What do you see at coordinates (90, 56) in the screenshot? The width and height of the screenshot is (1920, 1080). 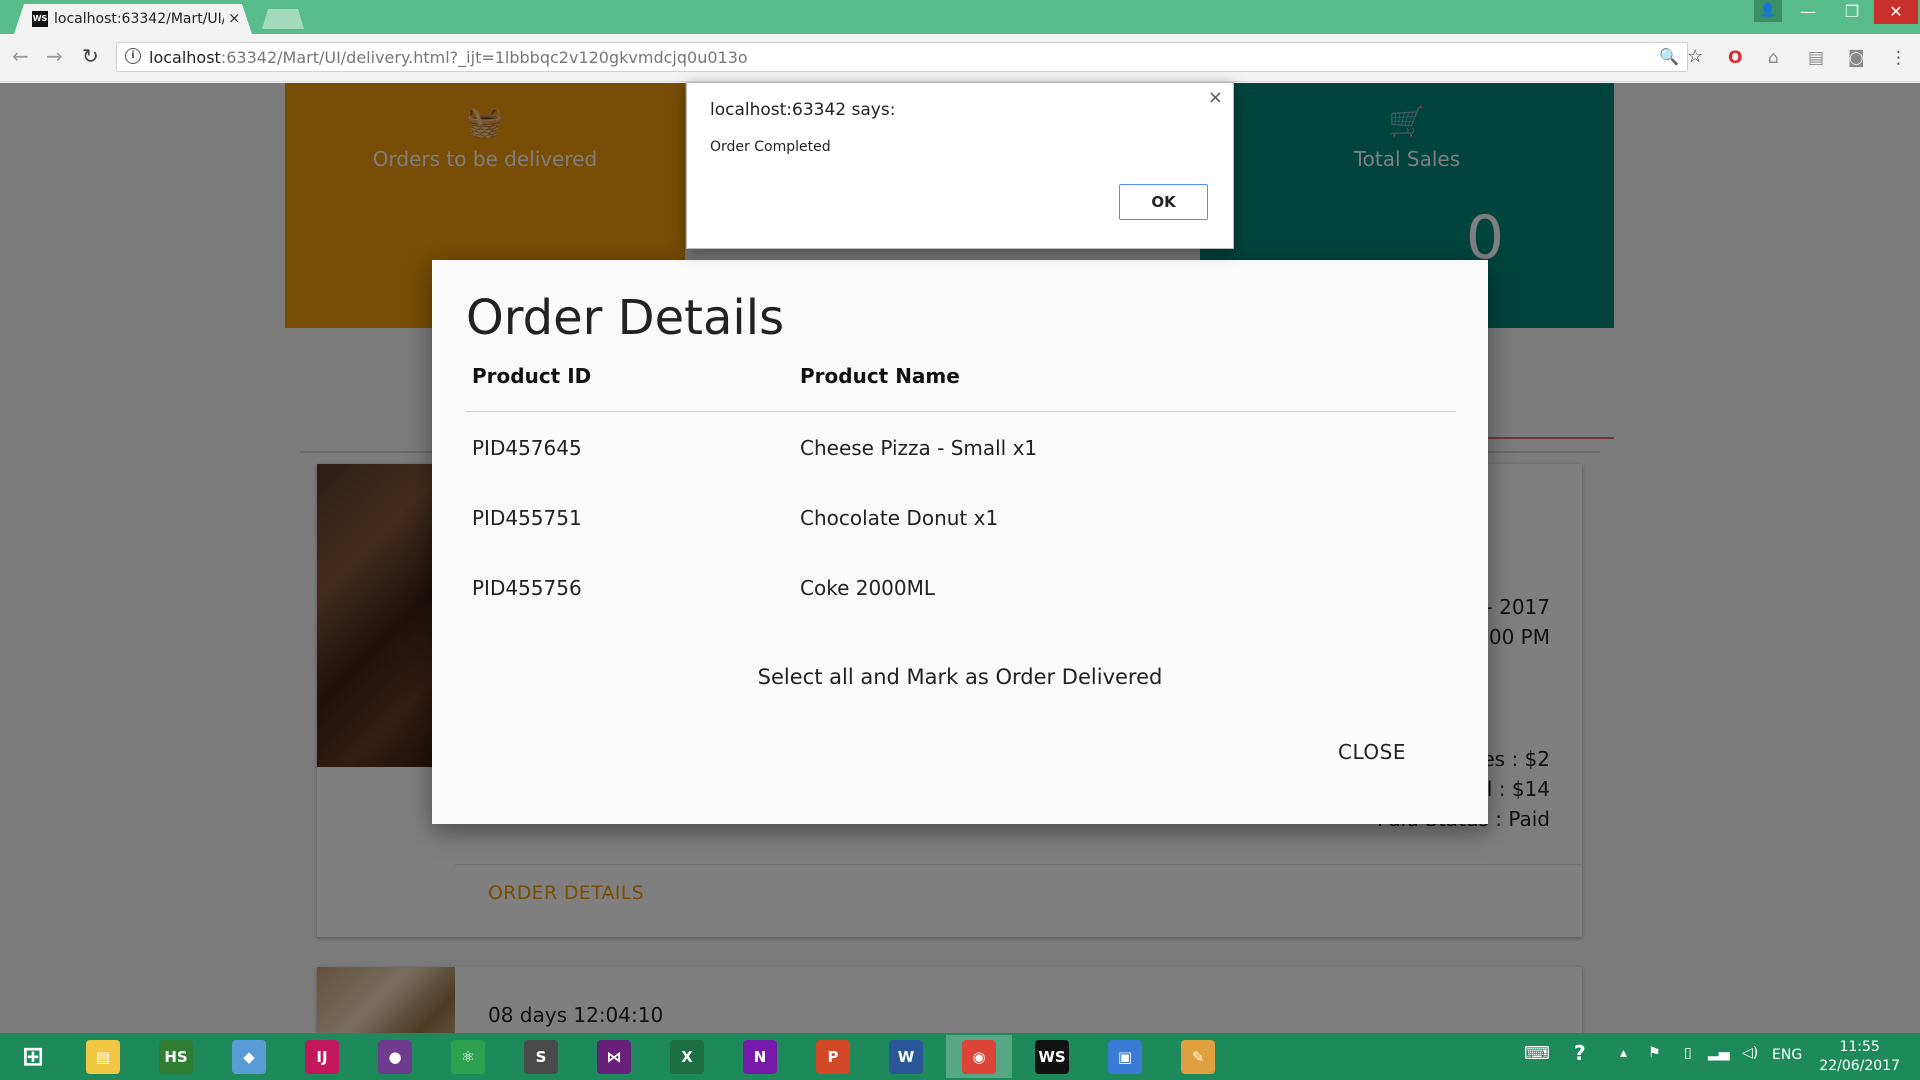 I see `reload-icon: ↻` at bounding box center [90, 56].